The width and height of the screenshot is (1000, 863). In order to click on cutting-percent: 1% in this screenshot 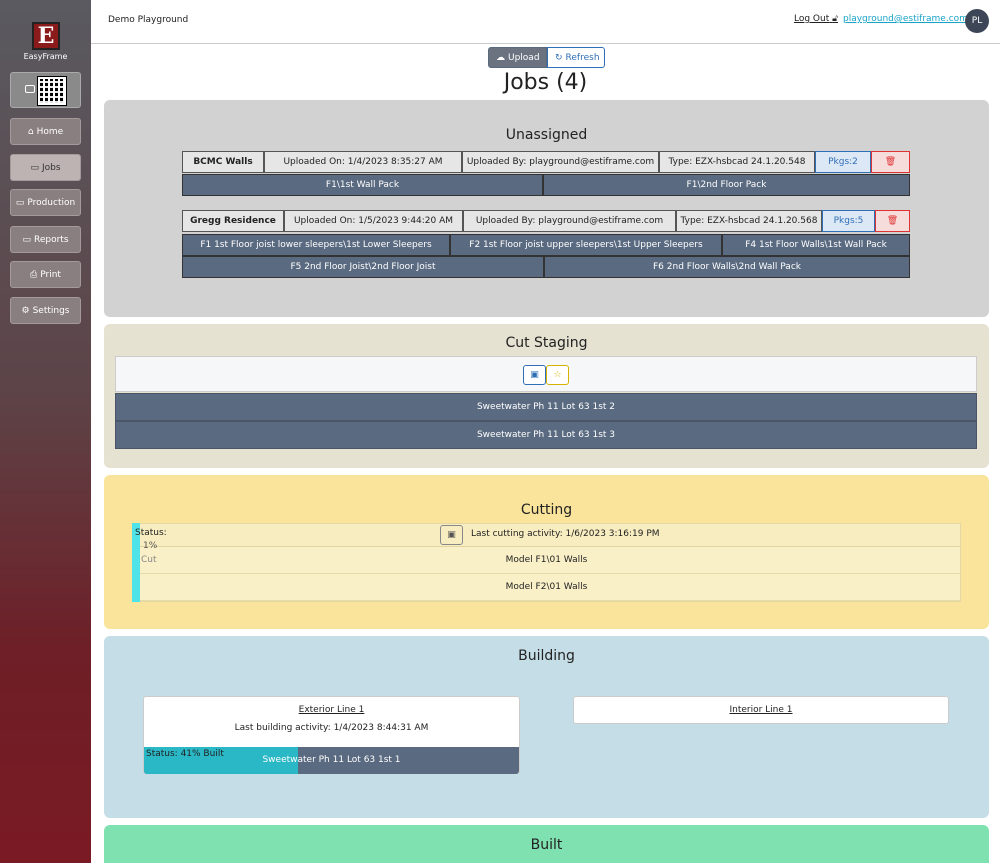, I will do `click(150, 546)`.